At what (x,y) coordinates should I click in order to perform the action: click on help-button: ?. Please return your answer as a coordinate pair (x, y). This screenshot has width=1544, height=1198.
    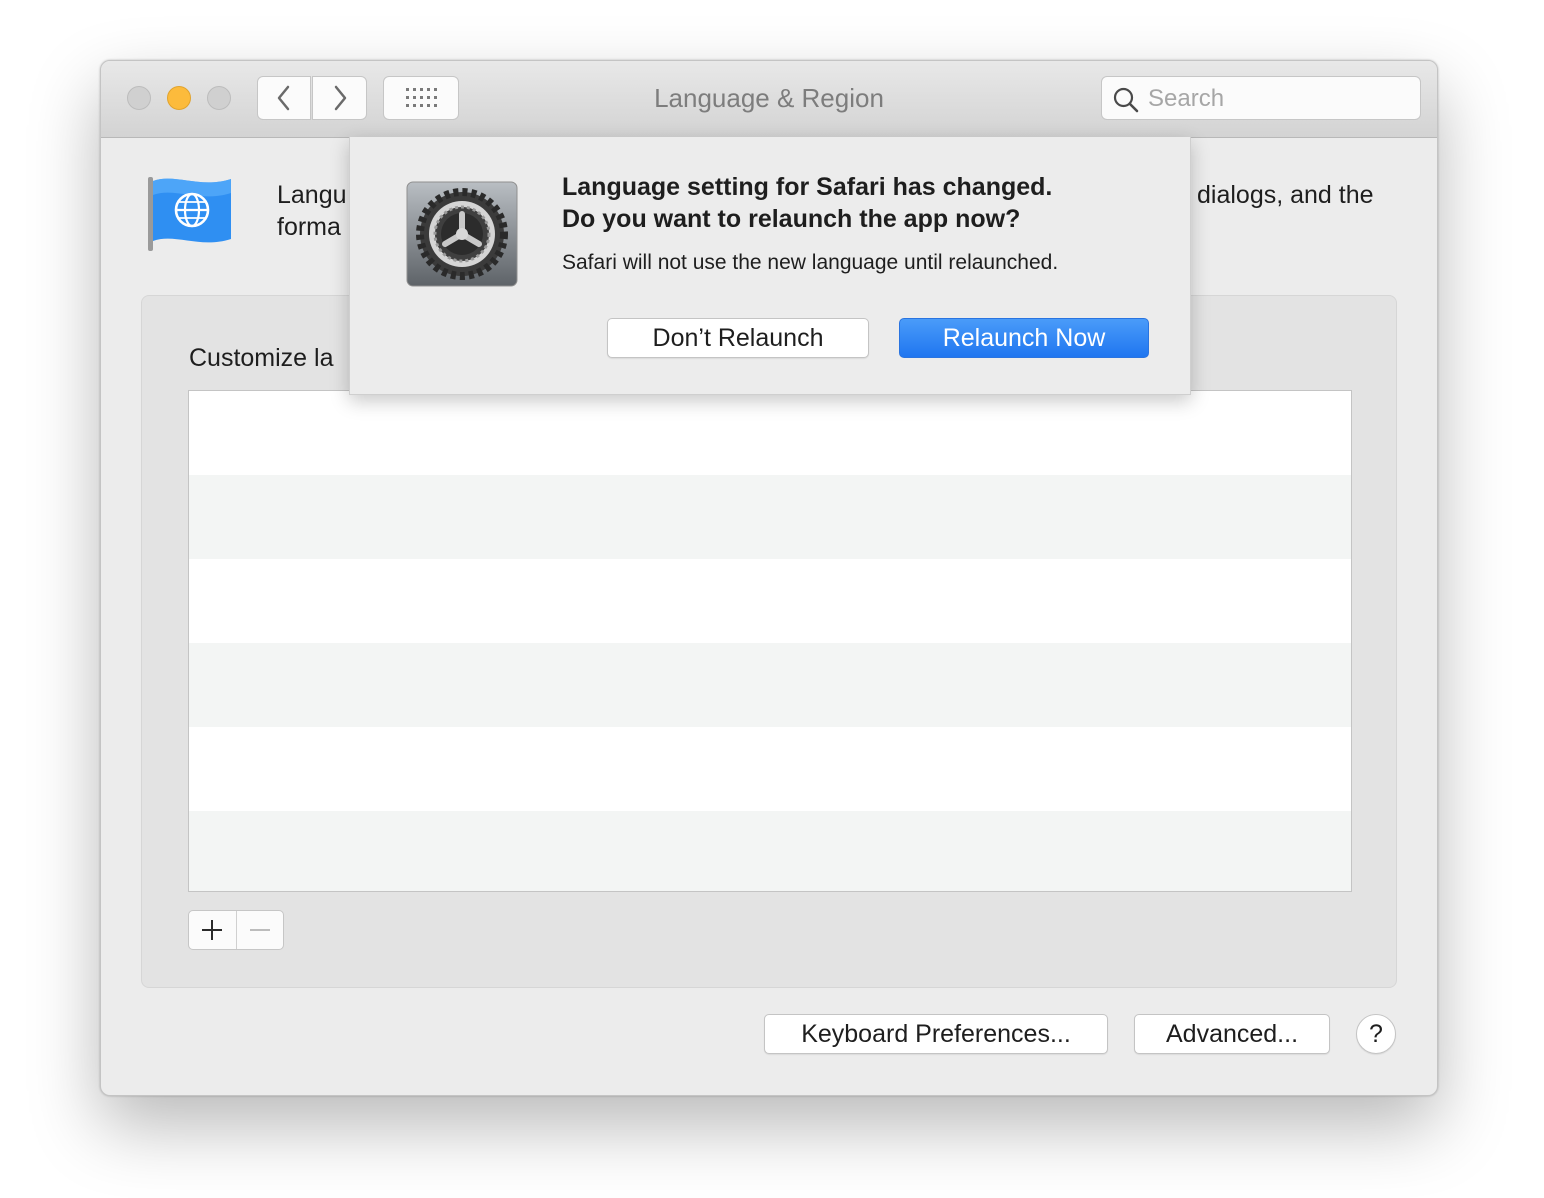
    Looking at the image, I should click on (1376, 1034).